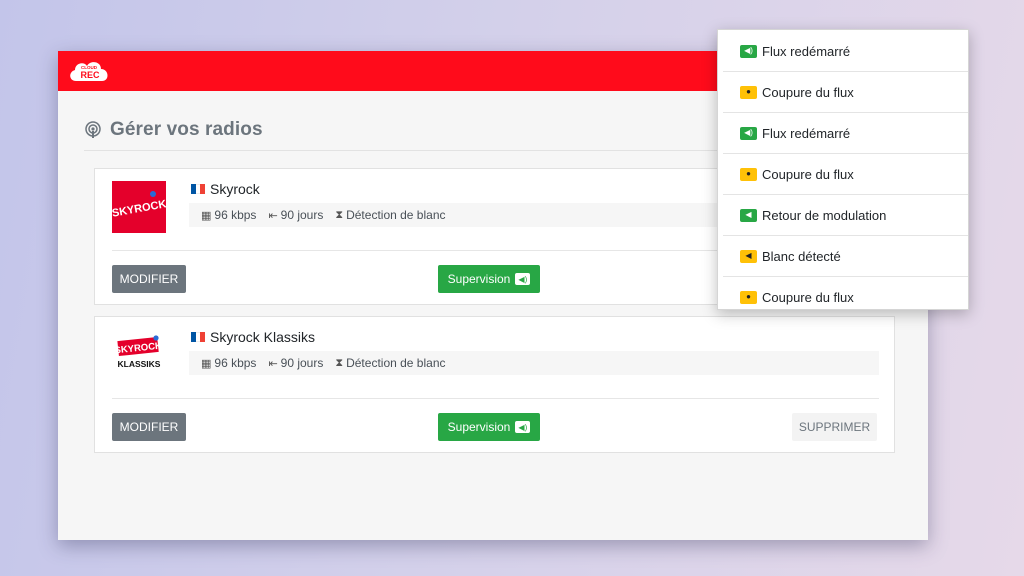 This screenshot has height=576, width=1024. Describe the element at coordinates (845, 256) in the screenshot. I see `notification-item: ◀ Blanc détecté` at that location.